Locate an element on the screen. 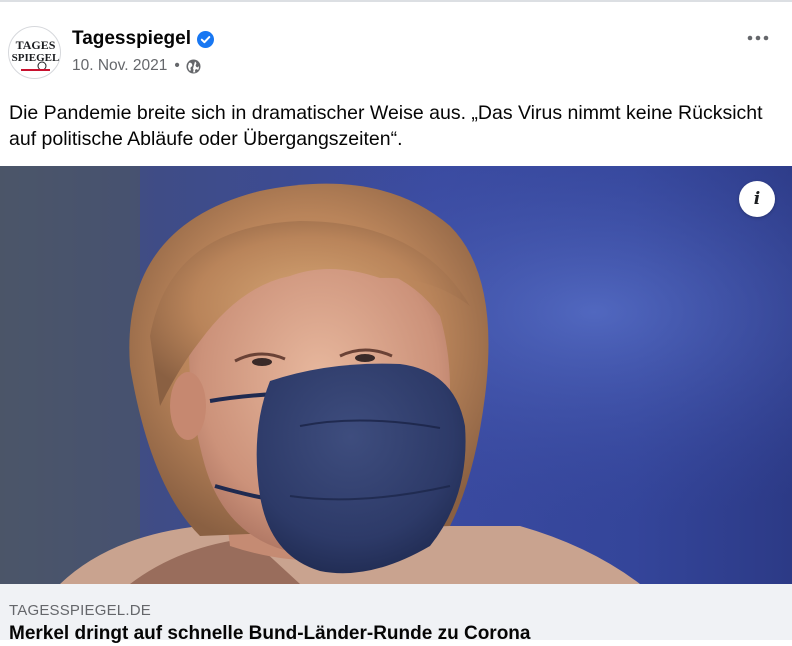 The image size is (792, 646). info-button: i is located at coordinates (757, 199).